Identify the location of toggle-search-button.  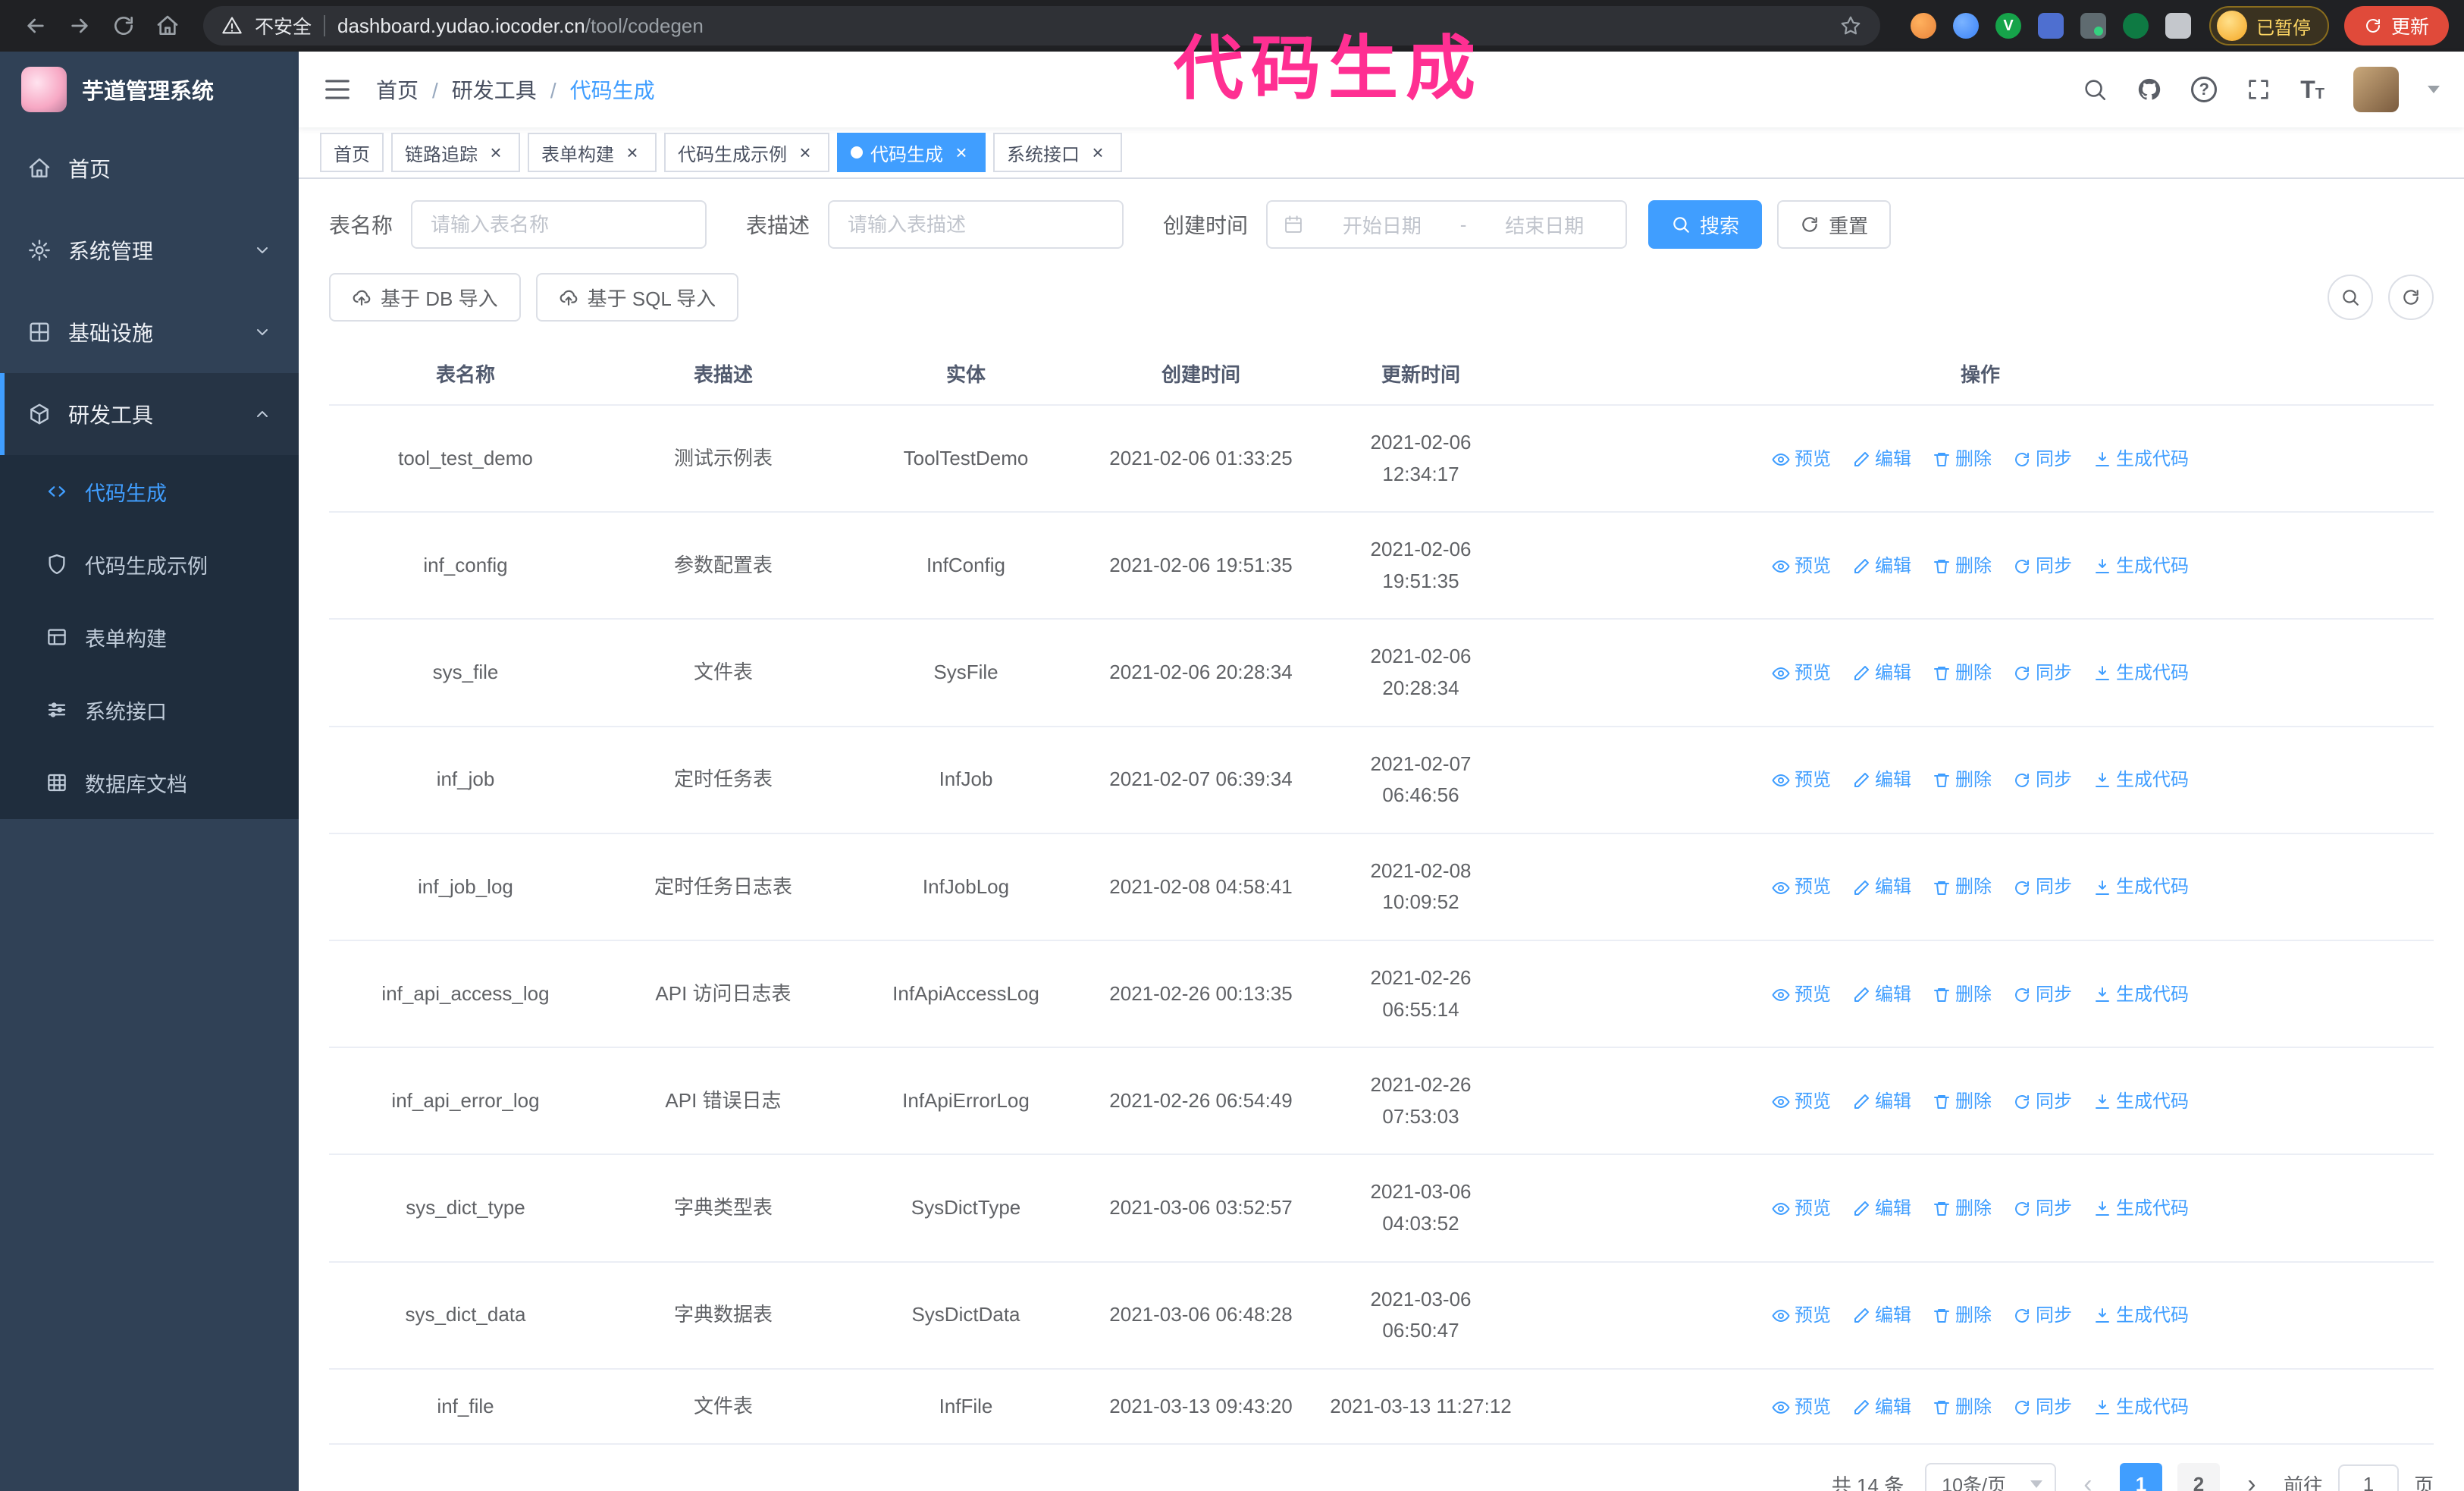
(2350, 297).